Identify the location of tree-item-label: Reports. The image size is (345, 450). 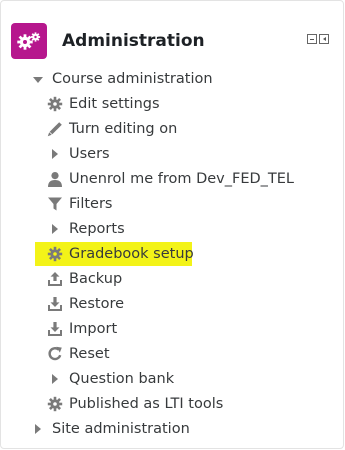
(97, 229).